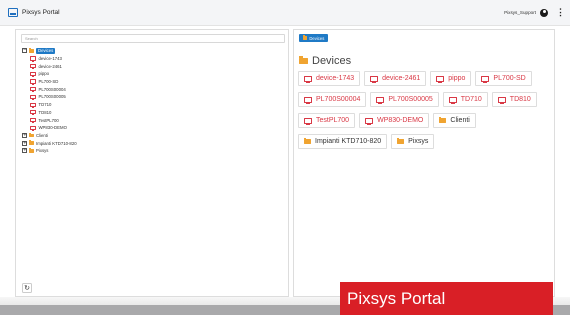 Image resolution: width=570 pixels, height=315 pixels. I want to click on device-card: WP830-DEMO, so click(394, 120).